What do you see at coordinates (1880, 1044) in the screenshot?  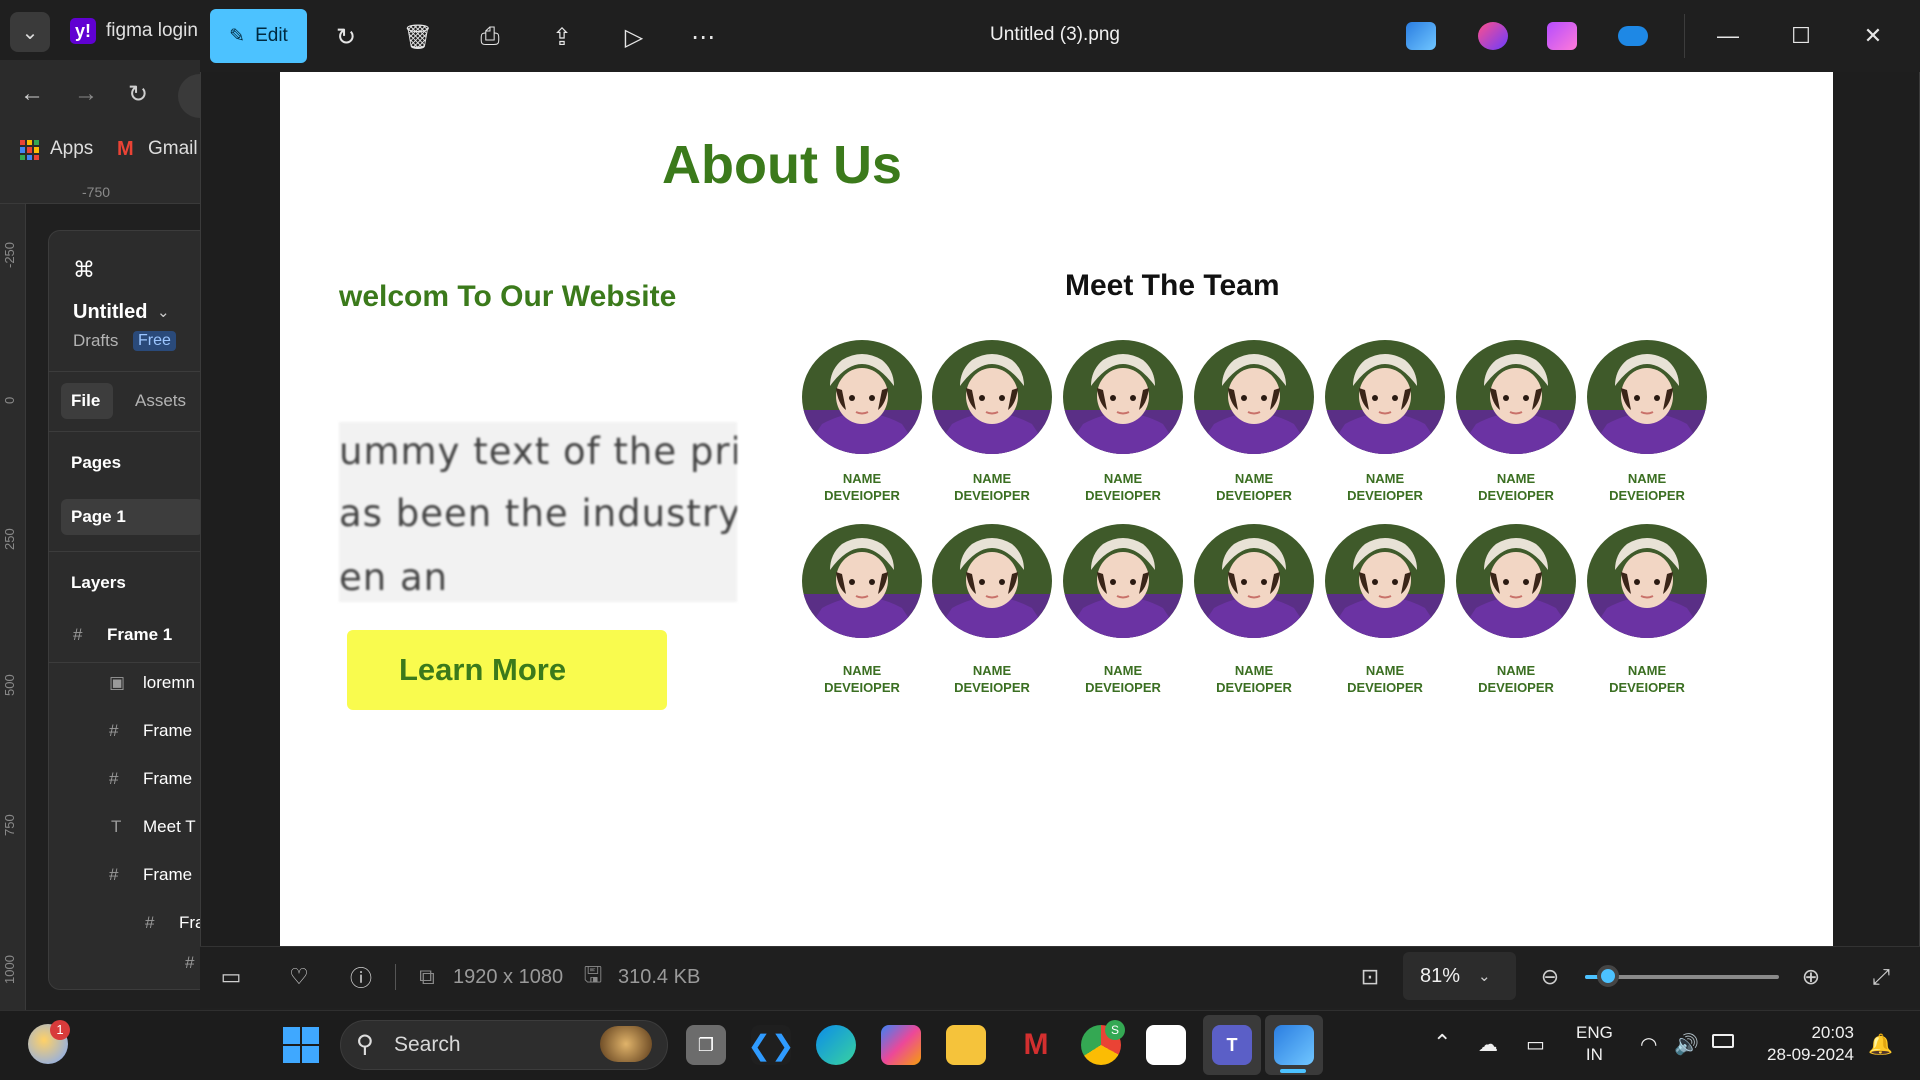 I see `notification-bell-icon: 🔔` at bounding box center [1880, 1044].